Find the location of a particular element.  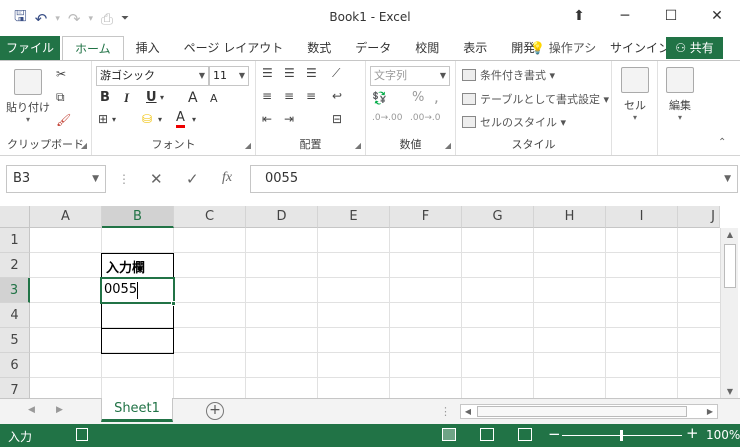

decrease-decimal-icon: .00→.0 is located at coordinates (425, 118).